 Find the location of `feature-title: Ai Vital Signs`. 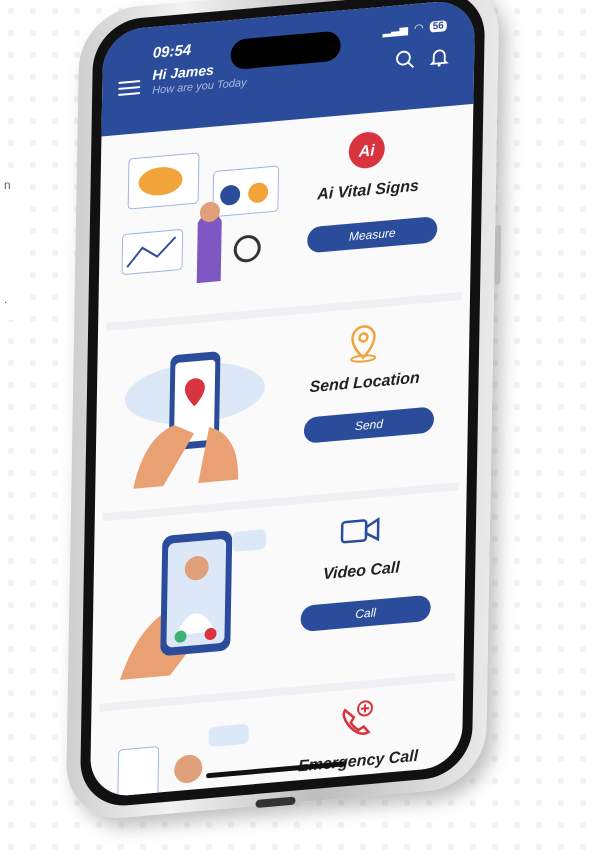

feature-title: Ai Vital Signs is located at coordinates (368, 190).